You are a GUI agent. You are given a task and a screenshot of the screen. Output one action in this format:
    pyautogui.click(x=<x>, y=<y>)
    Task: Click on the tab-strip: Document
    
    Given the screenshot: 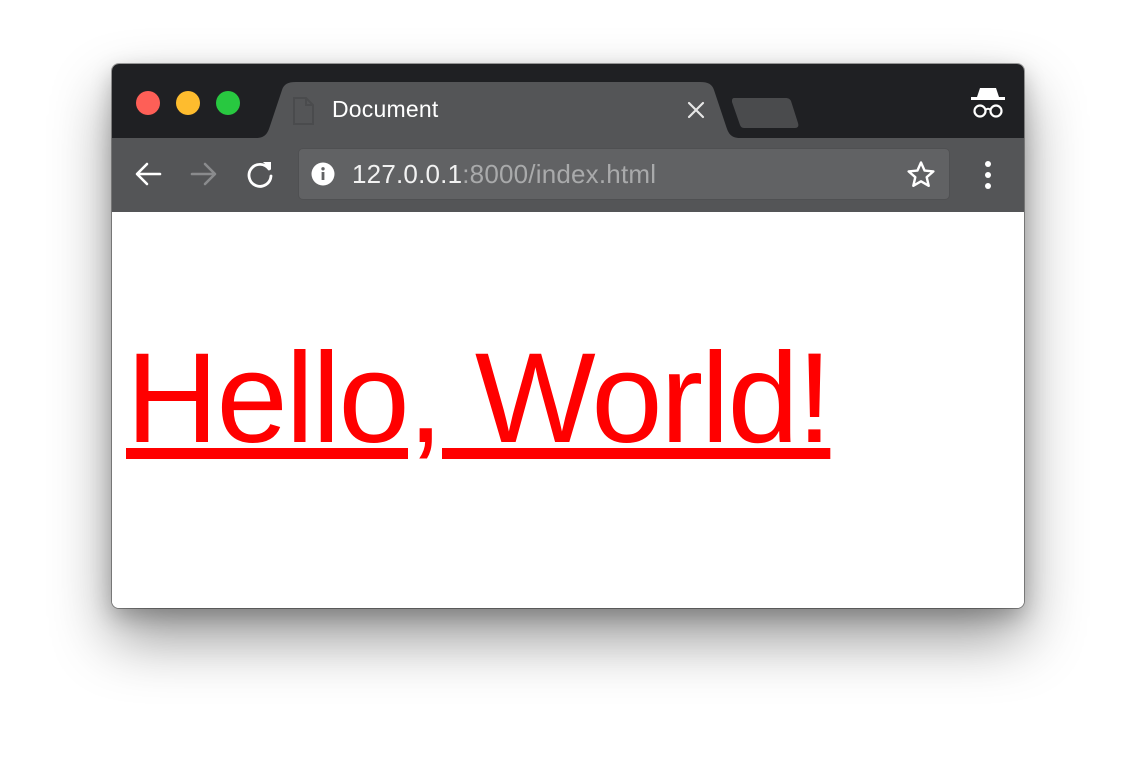 What is the action you would take?
    pyautogui.click(x=568, y=101)
    